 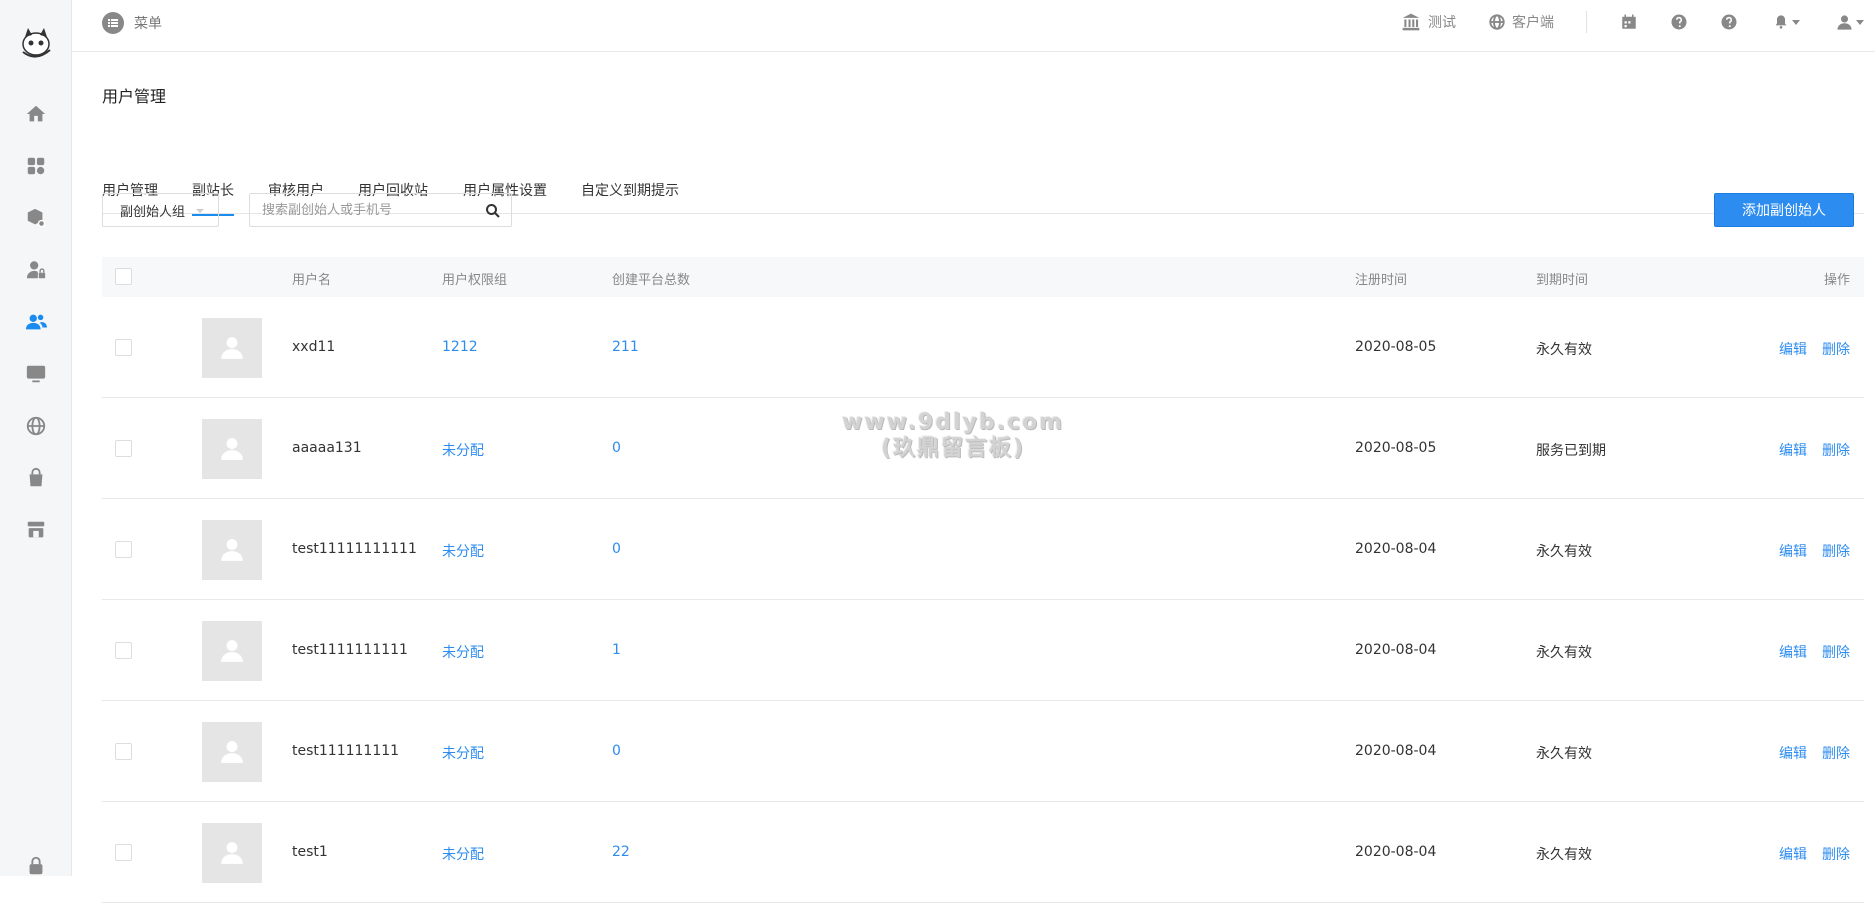 What do you see at coordinates (973, 26) in the screenshot?
I see `top-bar: 菜单 测试 客户端` at bounding box center [973, 26].